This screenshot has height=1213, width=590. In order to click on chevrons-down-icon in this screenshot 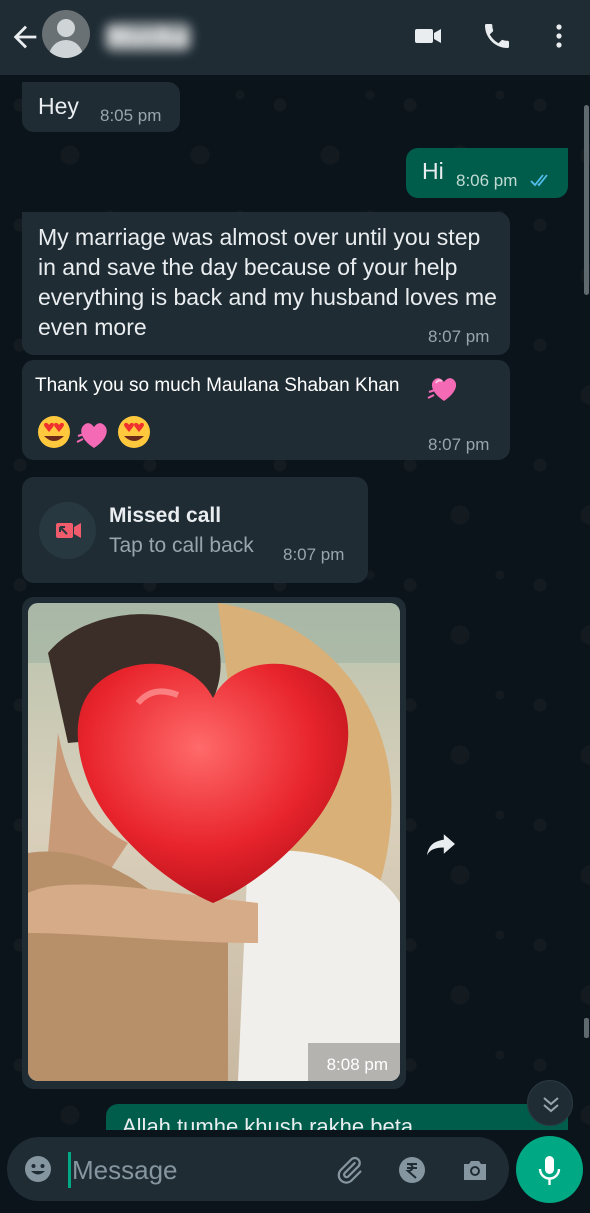, I will do `click(551, 1105)`.